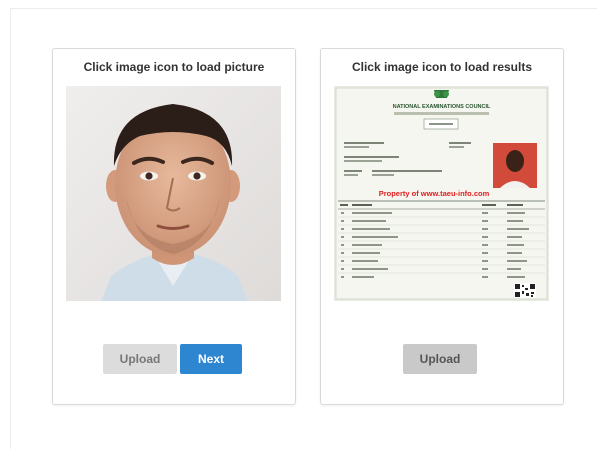 This screenshot has height=449, width=597. What do you see at coordinates (174, 67) in the screenshot?
I see `picture-card-title: Click image icon to load picture` at bounding box center [174, 67].